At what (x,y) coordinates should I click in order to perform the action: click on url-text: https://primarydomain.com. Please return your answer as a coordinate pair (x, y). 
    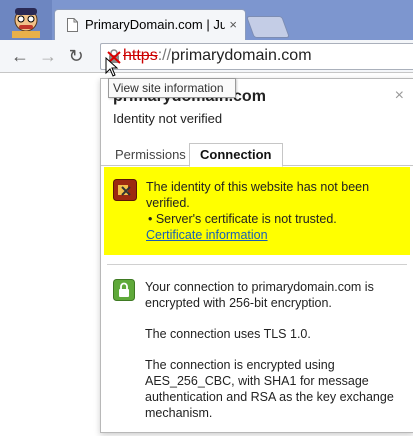
    Looking at the image, I should click on (217, 56).